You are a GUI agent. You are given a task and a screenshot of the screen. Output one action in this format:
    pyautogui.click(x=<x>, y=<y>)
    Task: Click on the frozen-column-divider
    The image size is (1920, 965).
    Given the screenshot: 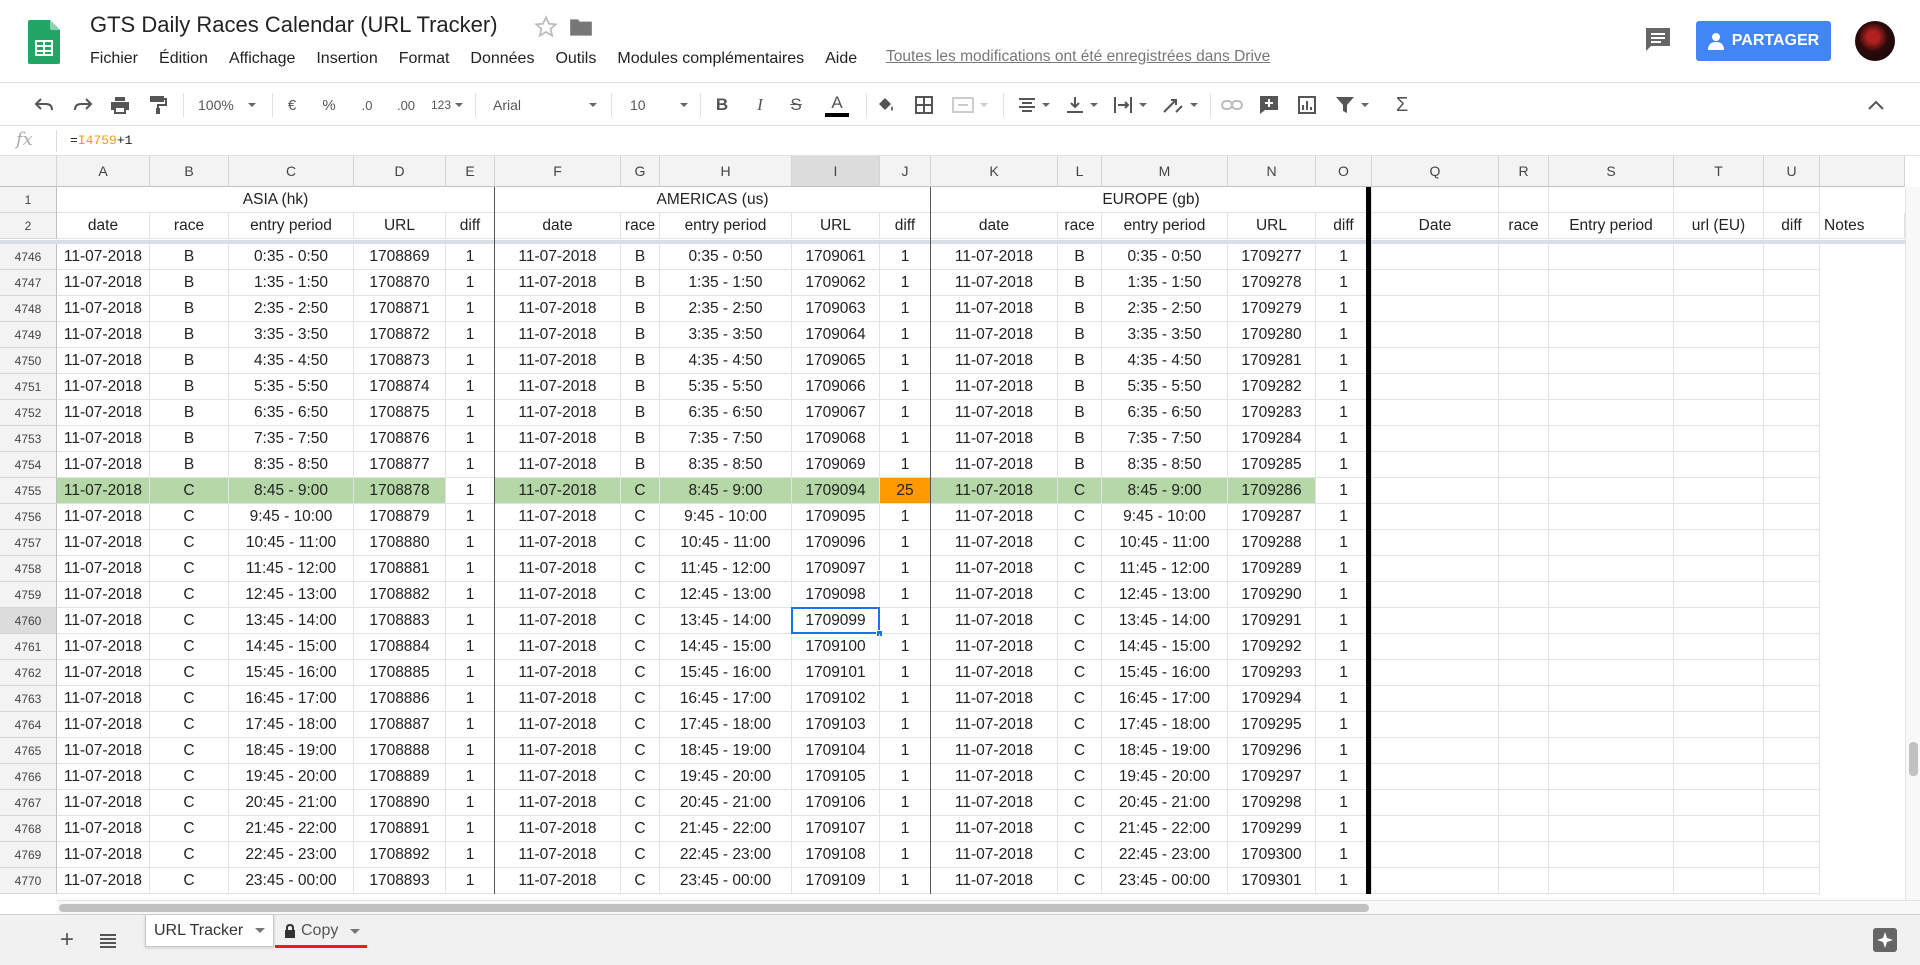 What is the action you would take?
    pyautogui.click(x=1368, y=540)
    